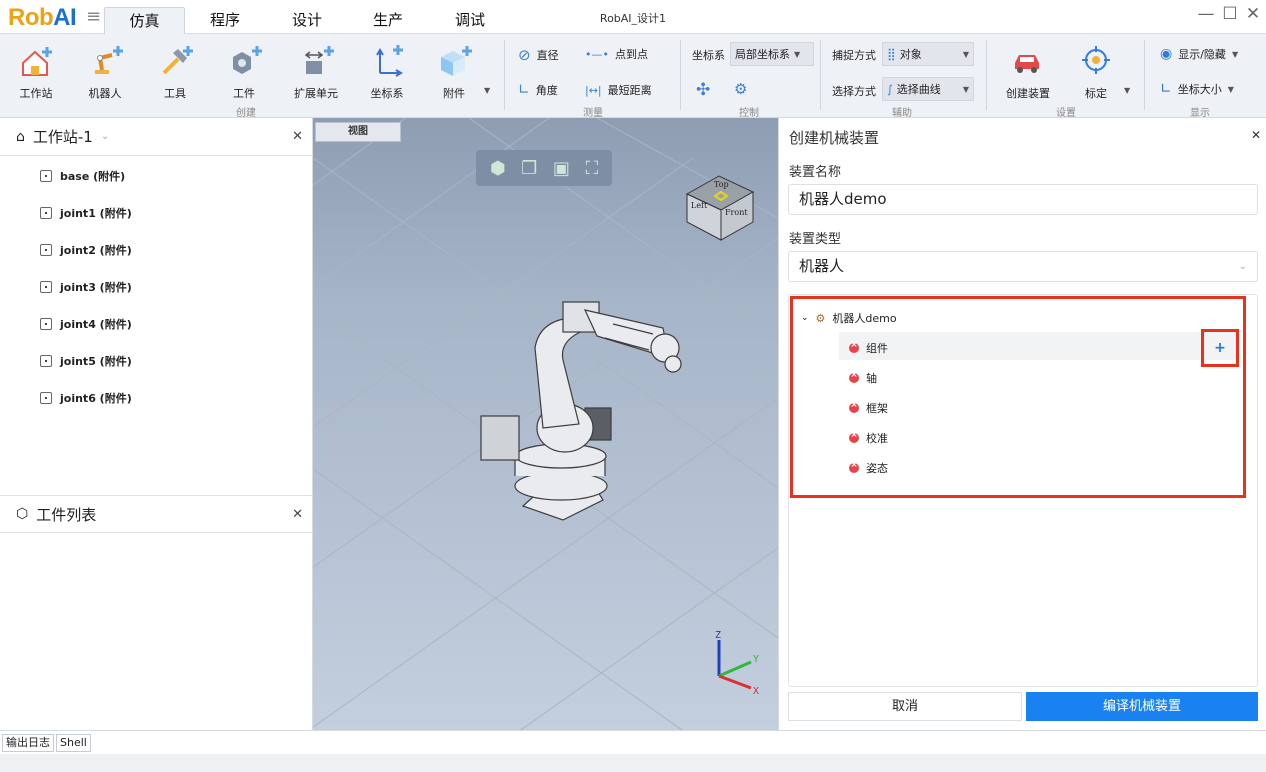 The height and width of the screenshot is (772, 1266). What do you see at coordinates (740, 89) in the screenshot?
I see `jog-robot-icon: ⚙` at bounding box center [740, 89].